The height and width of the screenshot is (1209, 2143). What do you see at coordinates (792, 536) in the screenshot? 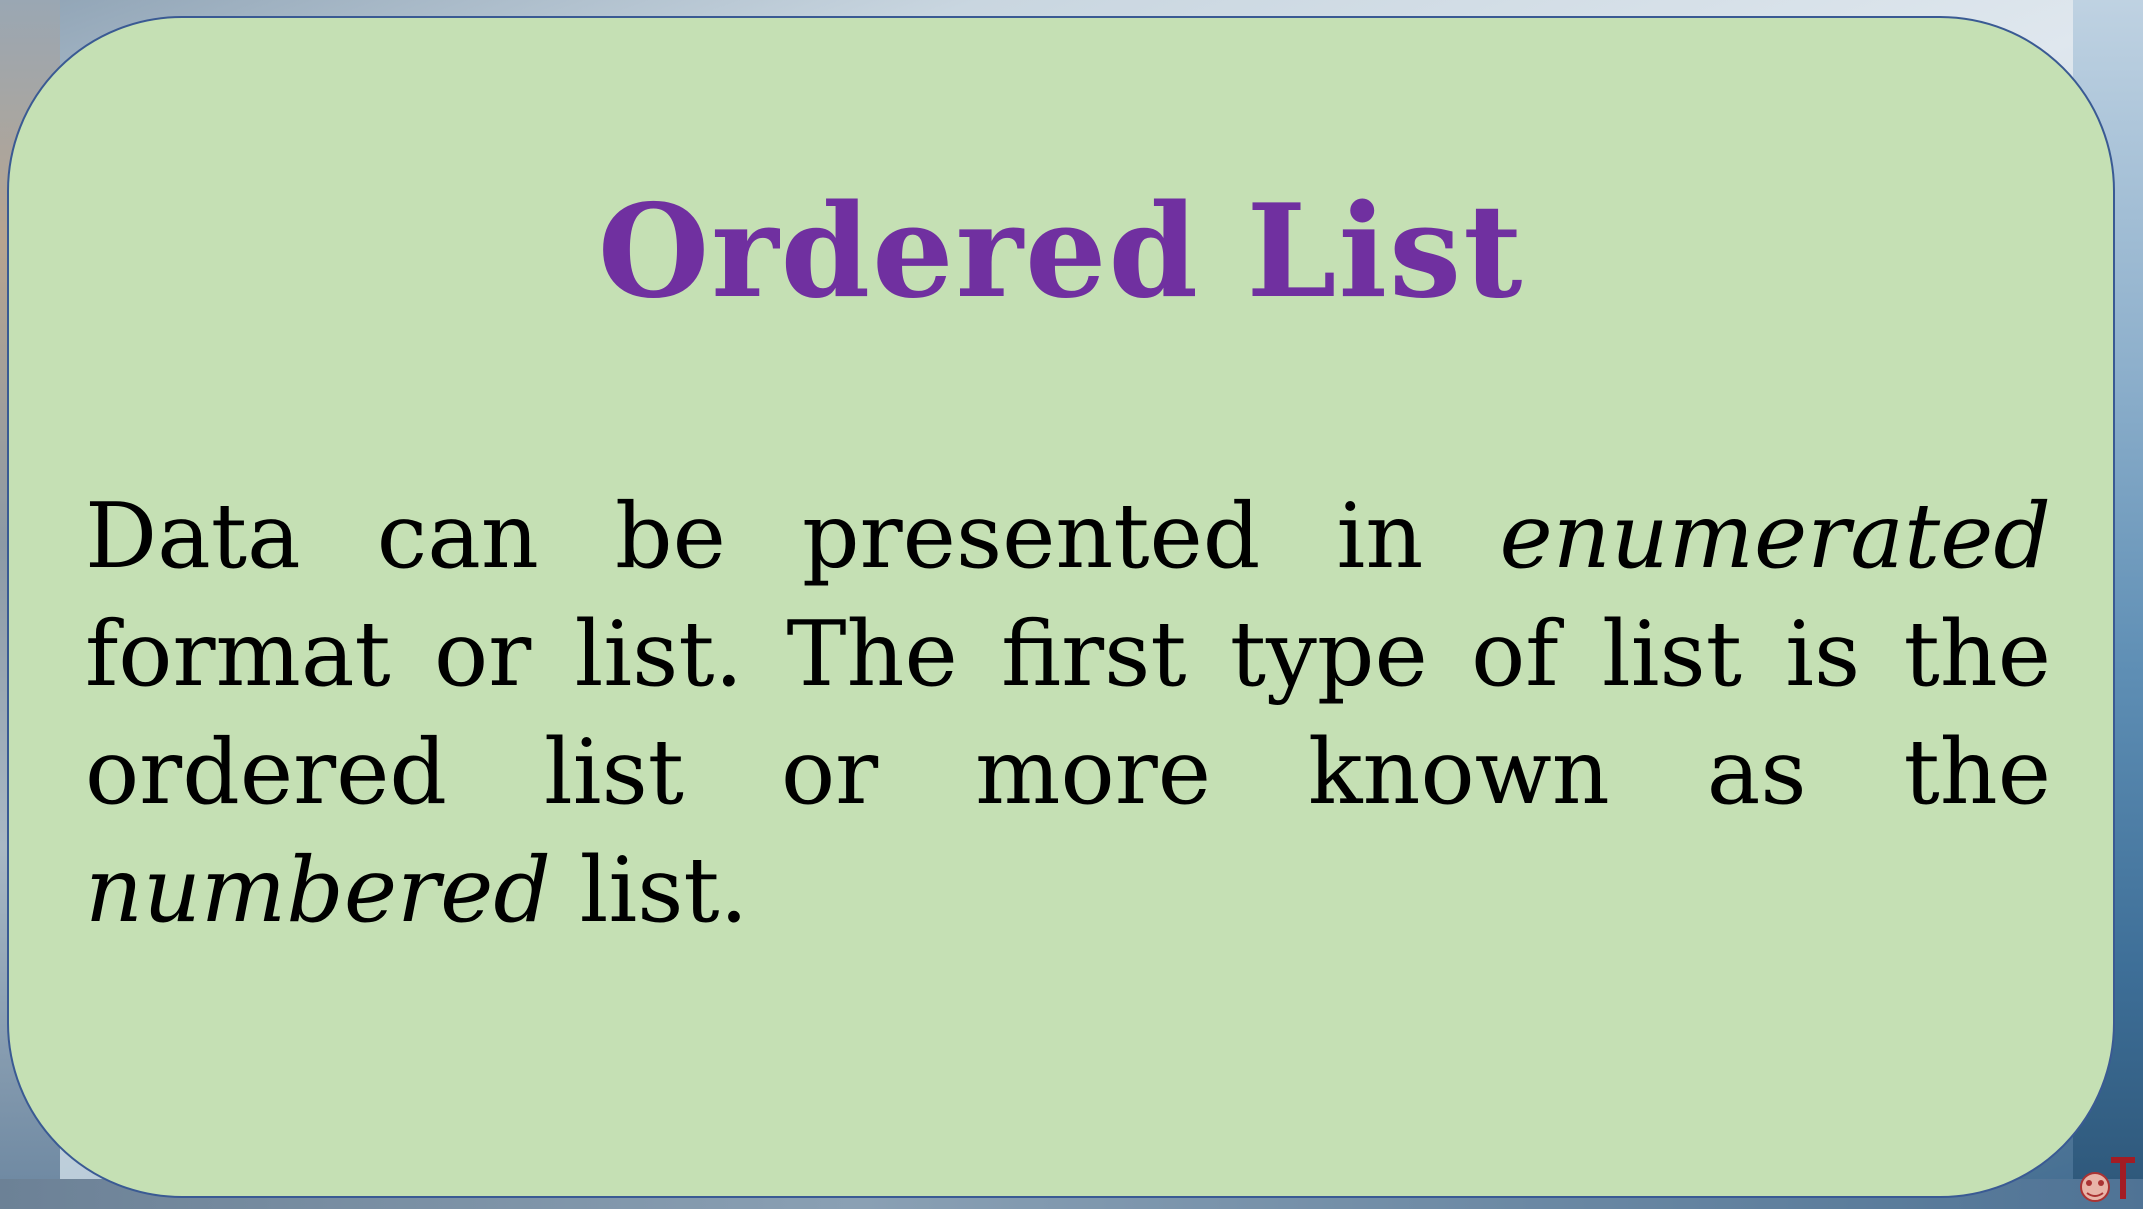
I see `paragraph-text-1: Data can be presented in` at bounding box center [792, 536].